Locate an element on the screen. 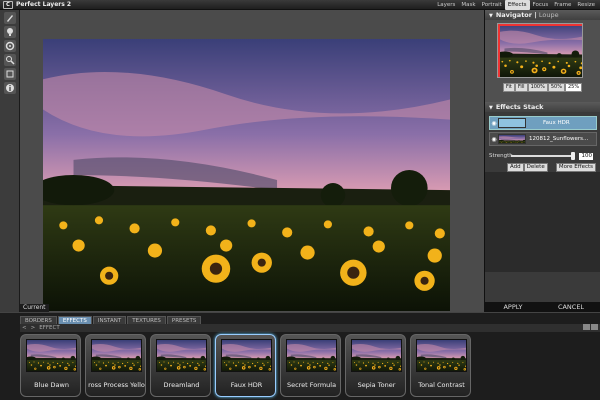 The height and width of the screenshot is (400, 600). back-icon: < is located at coordinates (24, 328).